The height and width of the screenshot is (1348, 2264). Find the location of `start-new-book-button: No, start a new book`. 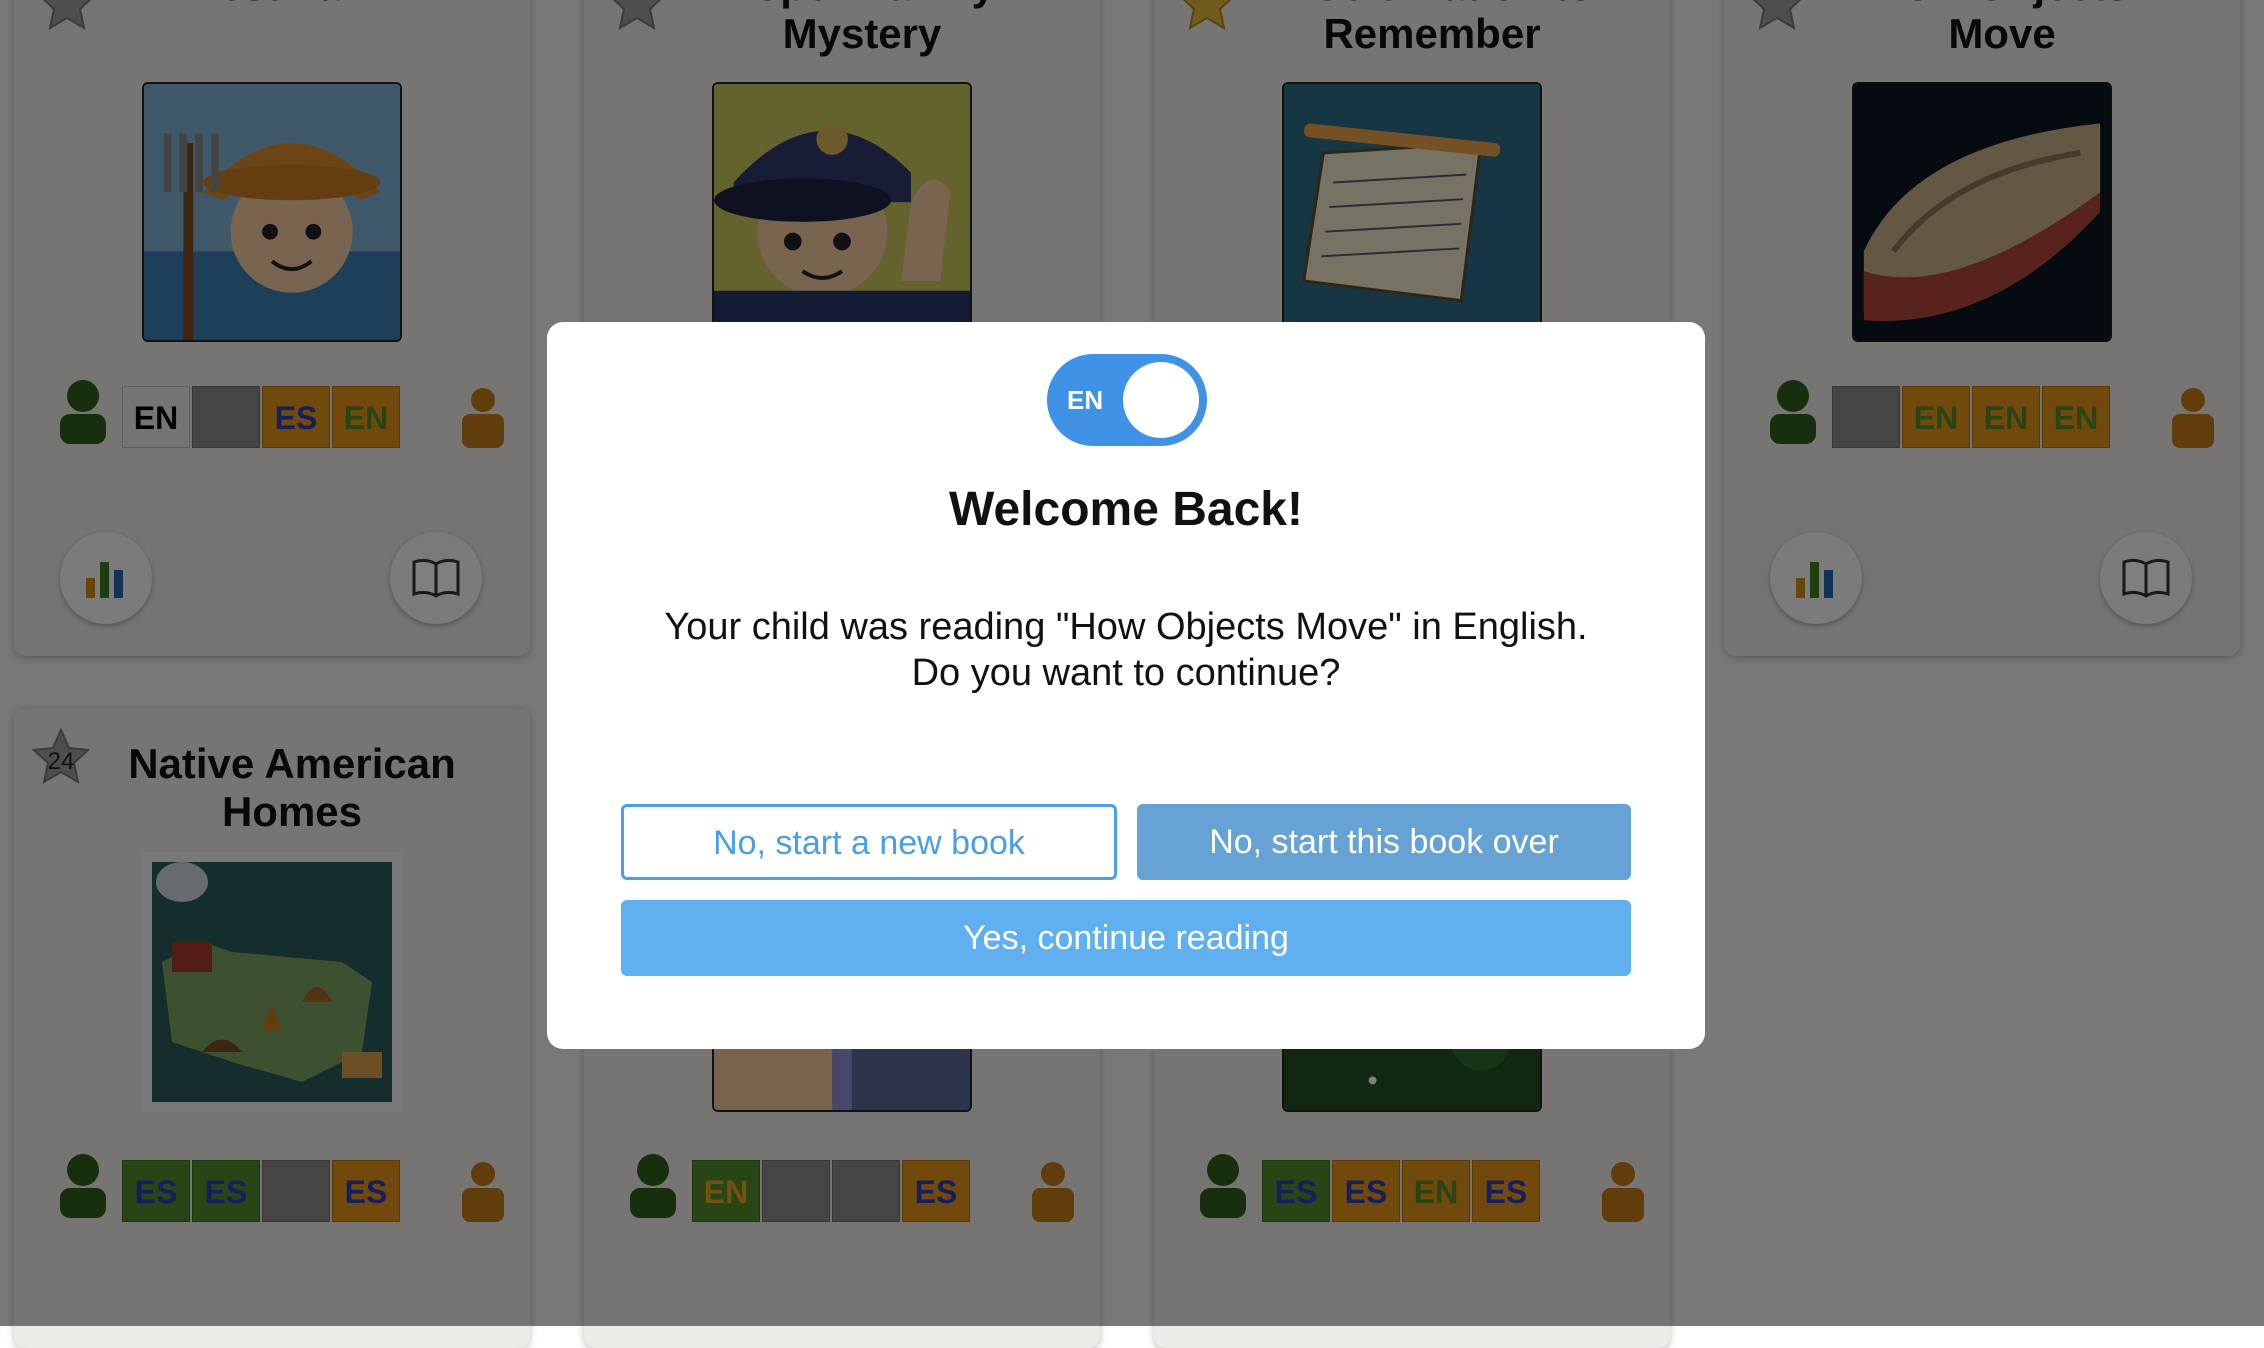

start-new-book-button: No, start a new book is located at coordinates (869, 842).